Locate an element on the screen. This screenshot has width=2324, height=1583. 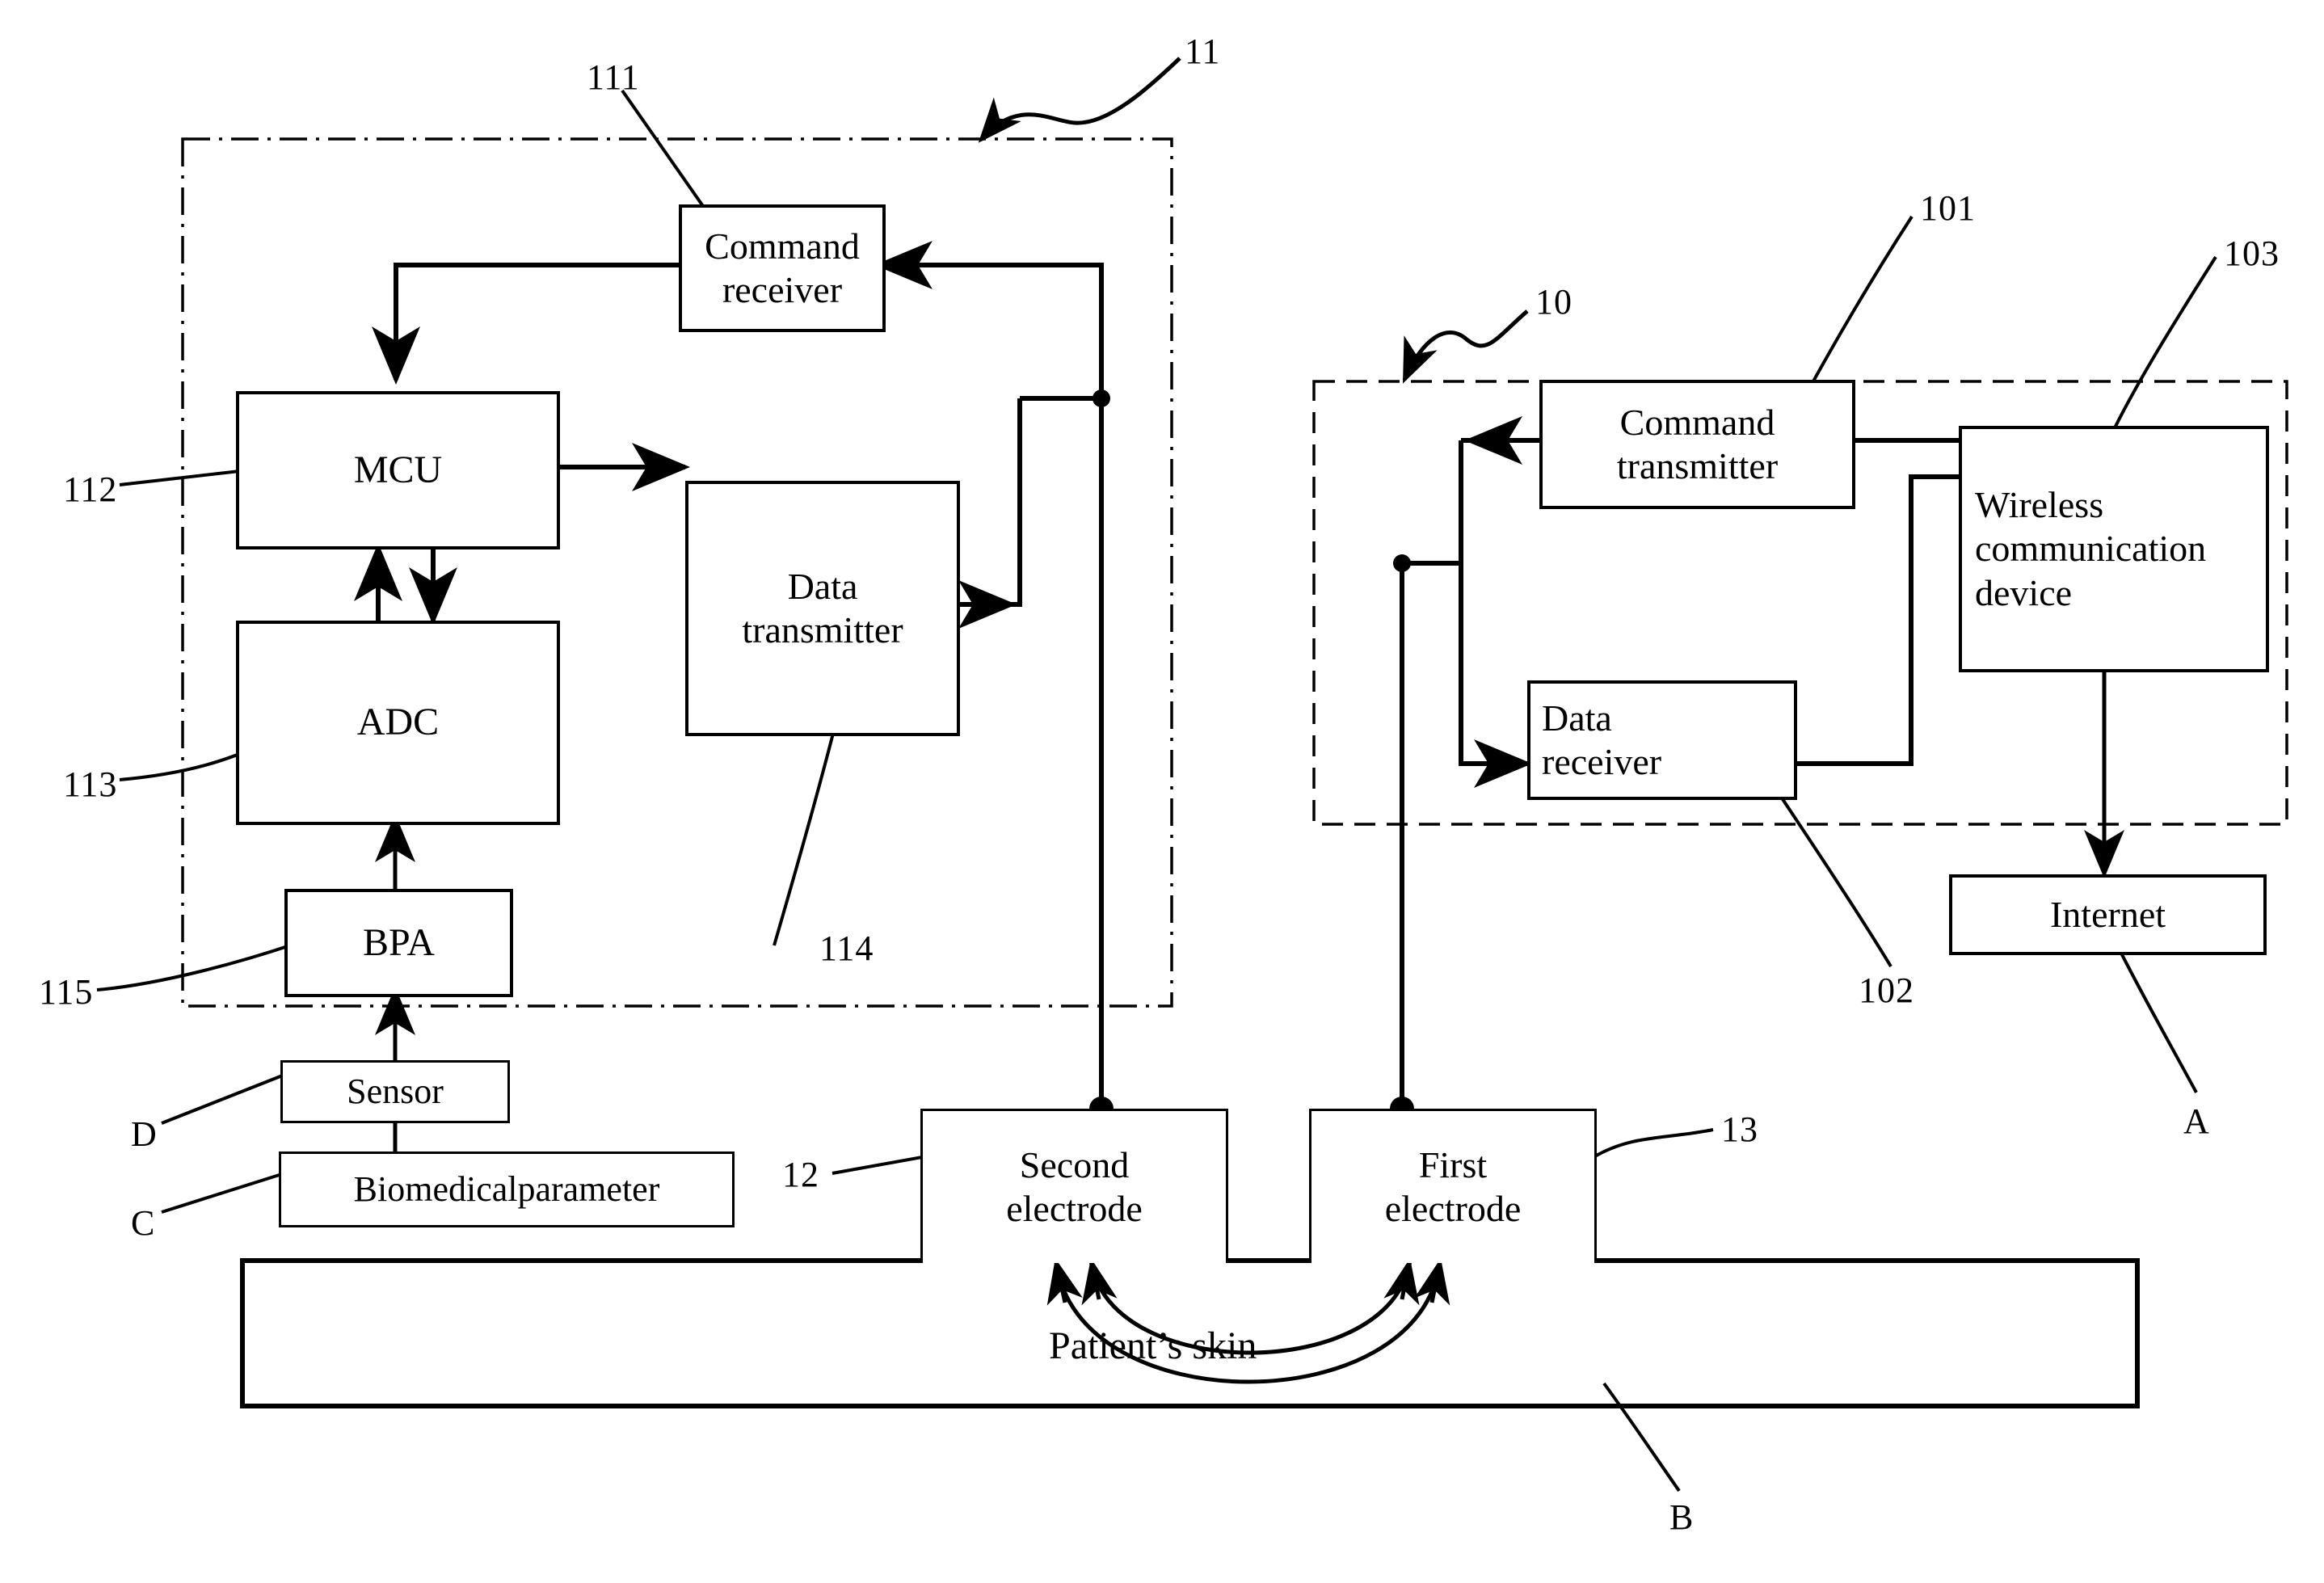
skin-arc-arrow-left-a is located at coordinates (1064, 1282).